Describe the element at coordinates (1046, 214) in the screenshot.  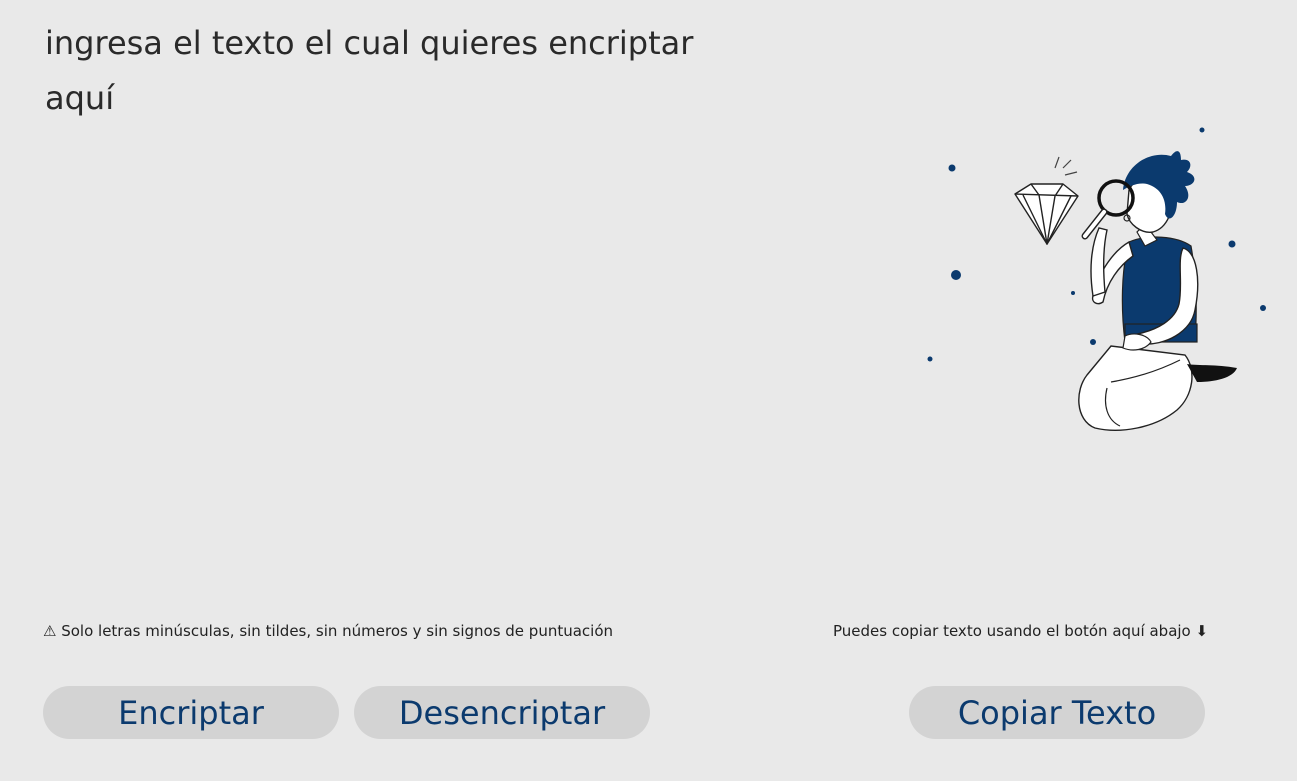
I see `diamond-icon` at that location.